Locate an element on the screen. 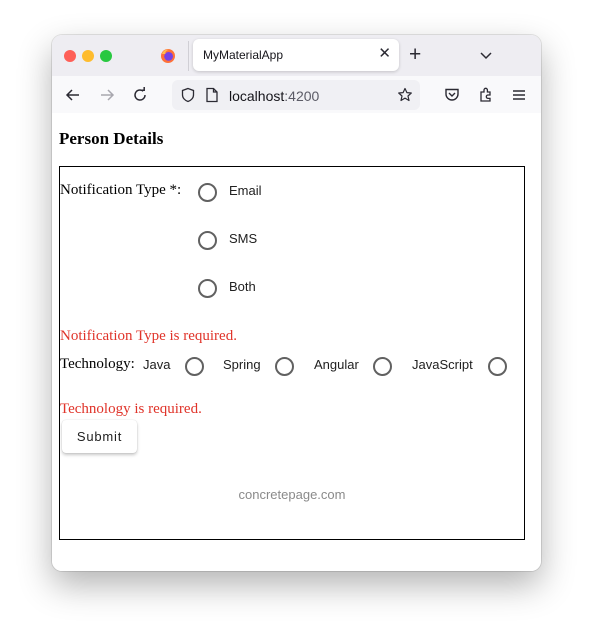 This screenshot has width=593, height=640. submit-button: Submit is located at coordinates (99, 436).